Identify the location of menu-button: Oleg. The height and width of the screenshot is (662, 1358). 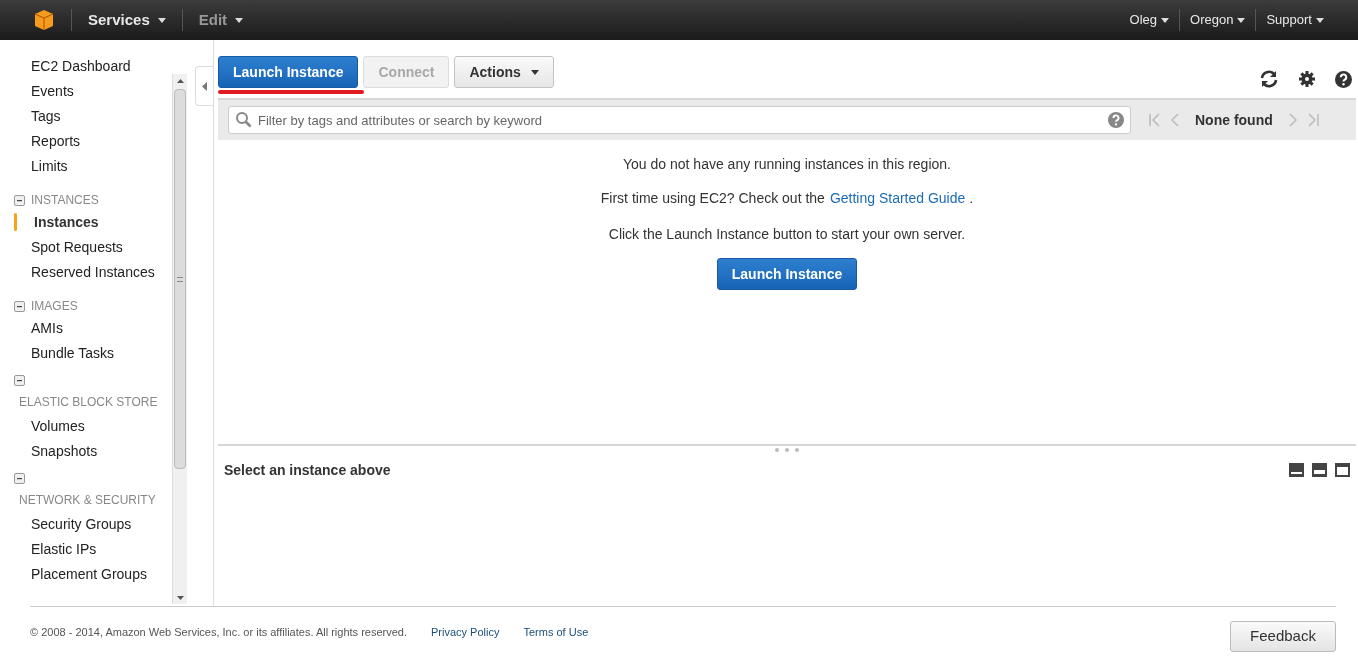
(1149, 20).